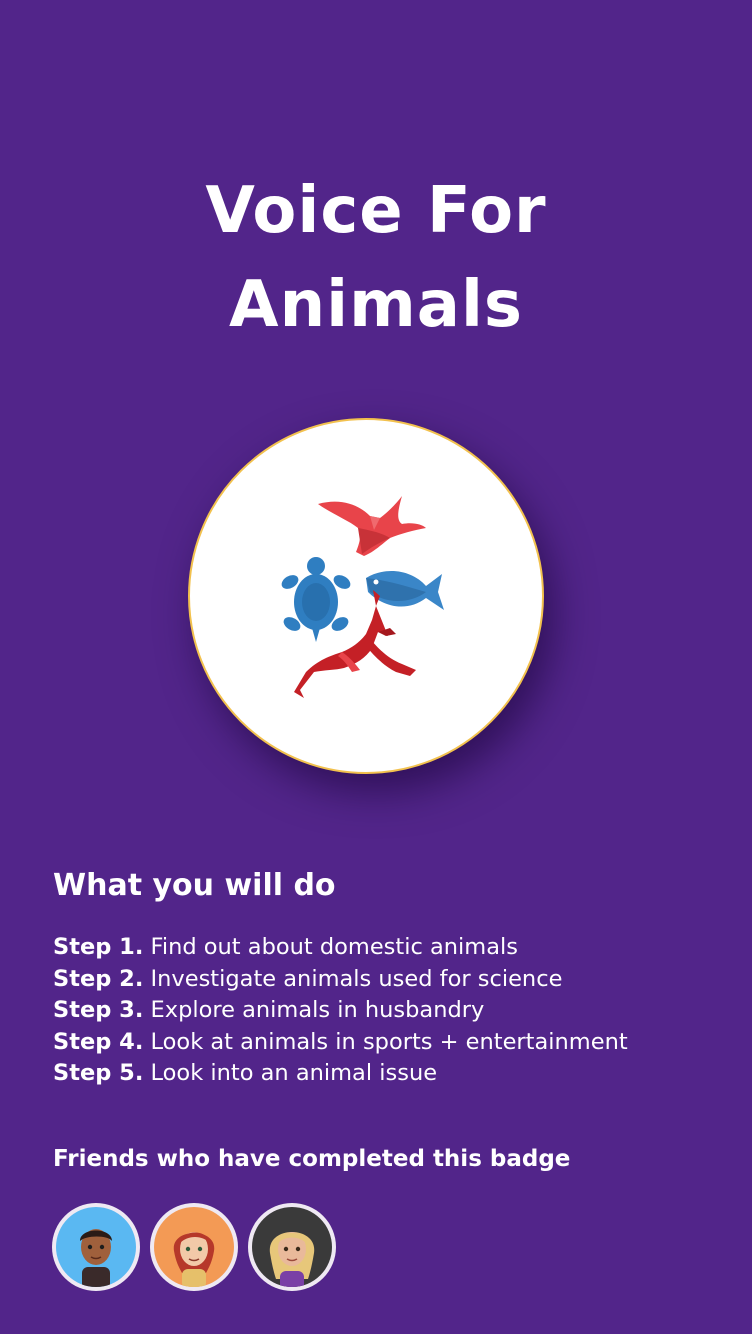  What do you see at coordinates (376, 211) in the screenshot?
I see `badge-title-line-1: Voice For` at bounding box center [376, 211].